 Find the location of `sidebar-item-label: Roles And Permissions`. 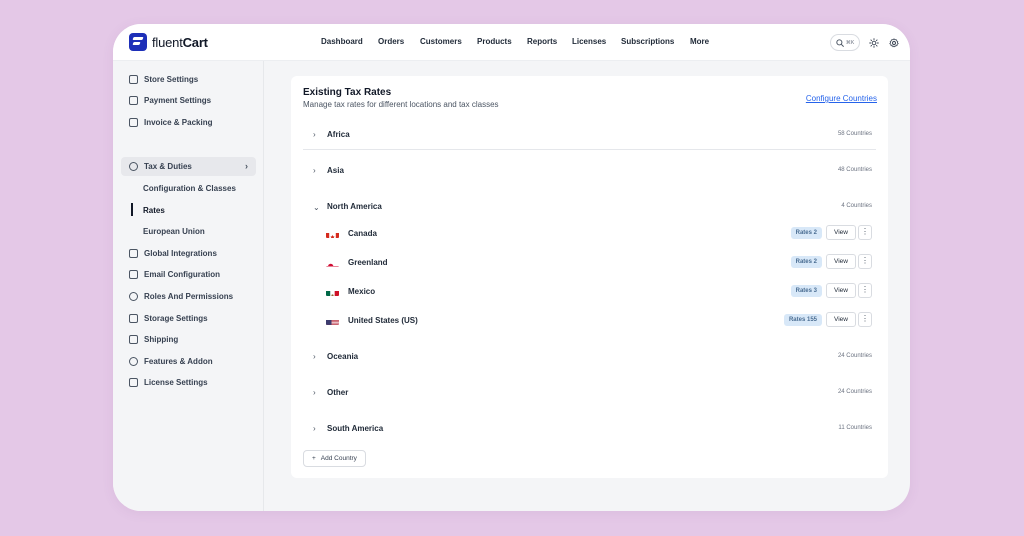

sidebar-item-label: Roles And Permissions is located at coordinates (189, 296).